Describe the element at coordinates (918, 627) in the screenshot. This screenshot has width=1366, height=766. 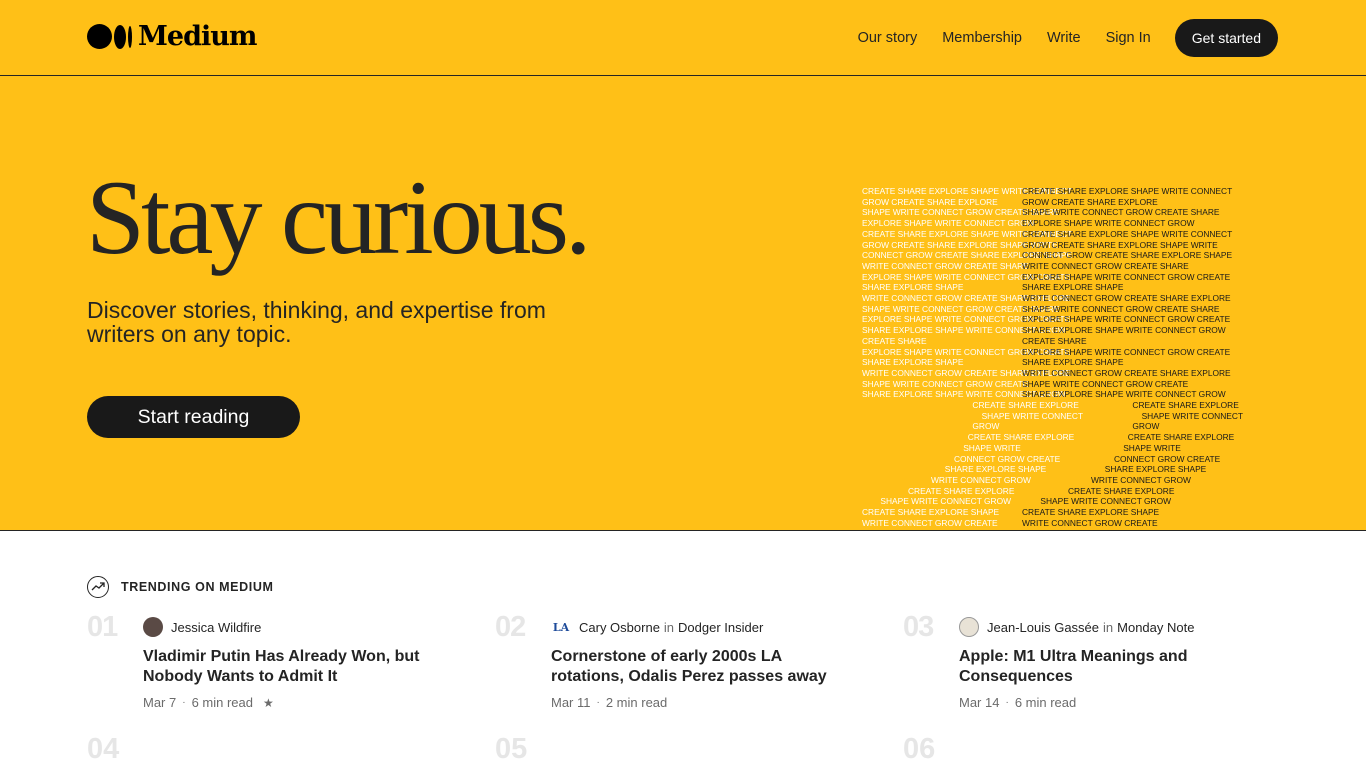
I see `trending-number: 03` at that location.